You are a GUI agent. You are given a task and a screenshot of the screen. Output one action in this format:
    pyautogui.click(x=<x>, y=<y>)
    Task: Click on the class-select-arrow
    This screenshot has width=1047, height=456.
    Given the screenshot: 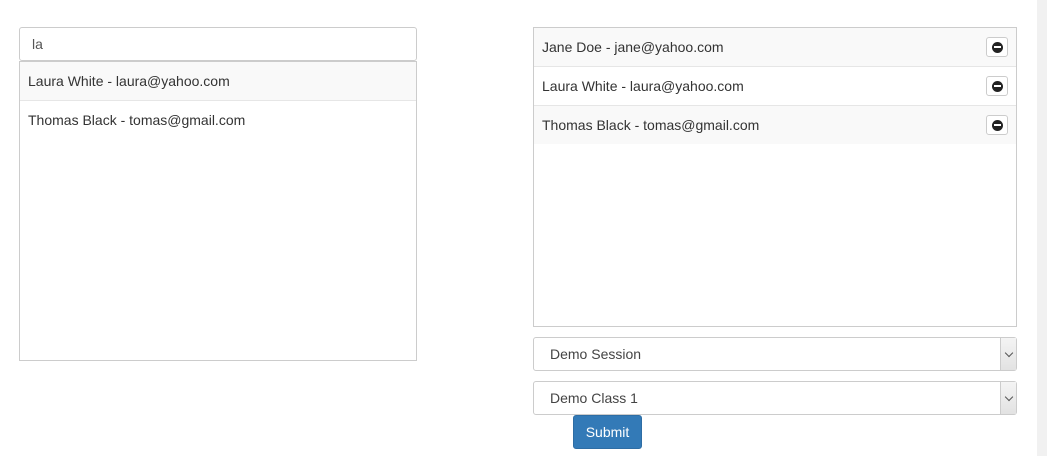 What is the action you would take?
    pyautogui.click(x=1008, y=398)
    